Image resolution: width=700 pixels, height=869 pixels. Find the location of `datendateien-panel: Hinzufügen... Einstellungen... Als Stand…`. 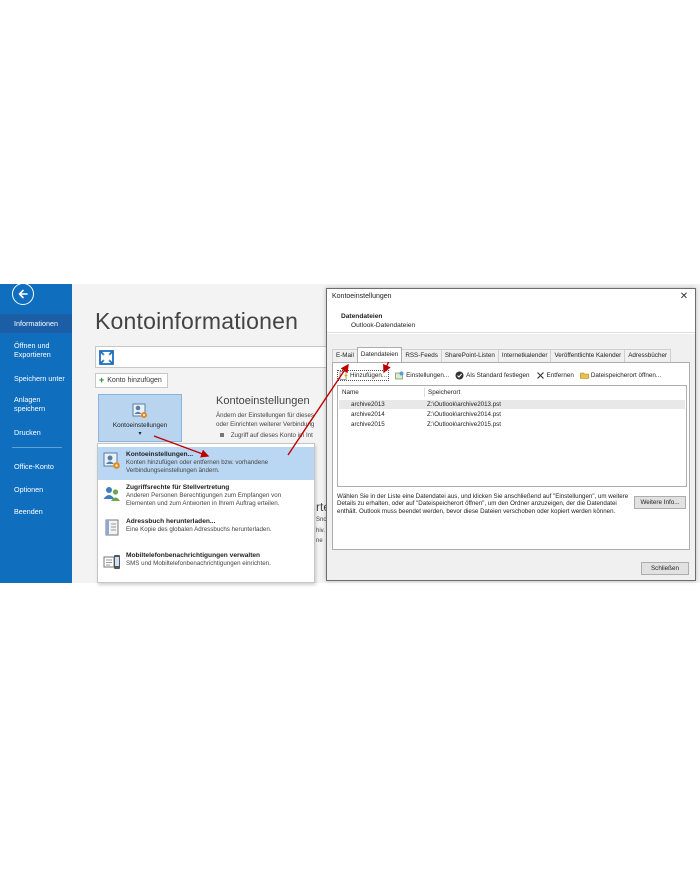

datendateien-panel: Hinzufügen... Einstellungen... Als Stand… is located at coordinates (511, 456).